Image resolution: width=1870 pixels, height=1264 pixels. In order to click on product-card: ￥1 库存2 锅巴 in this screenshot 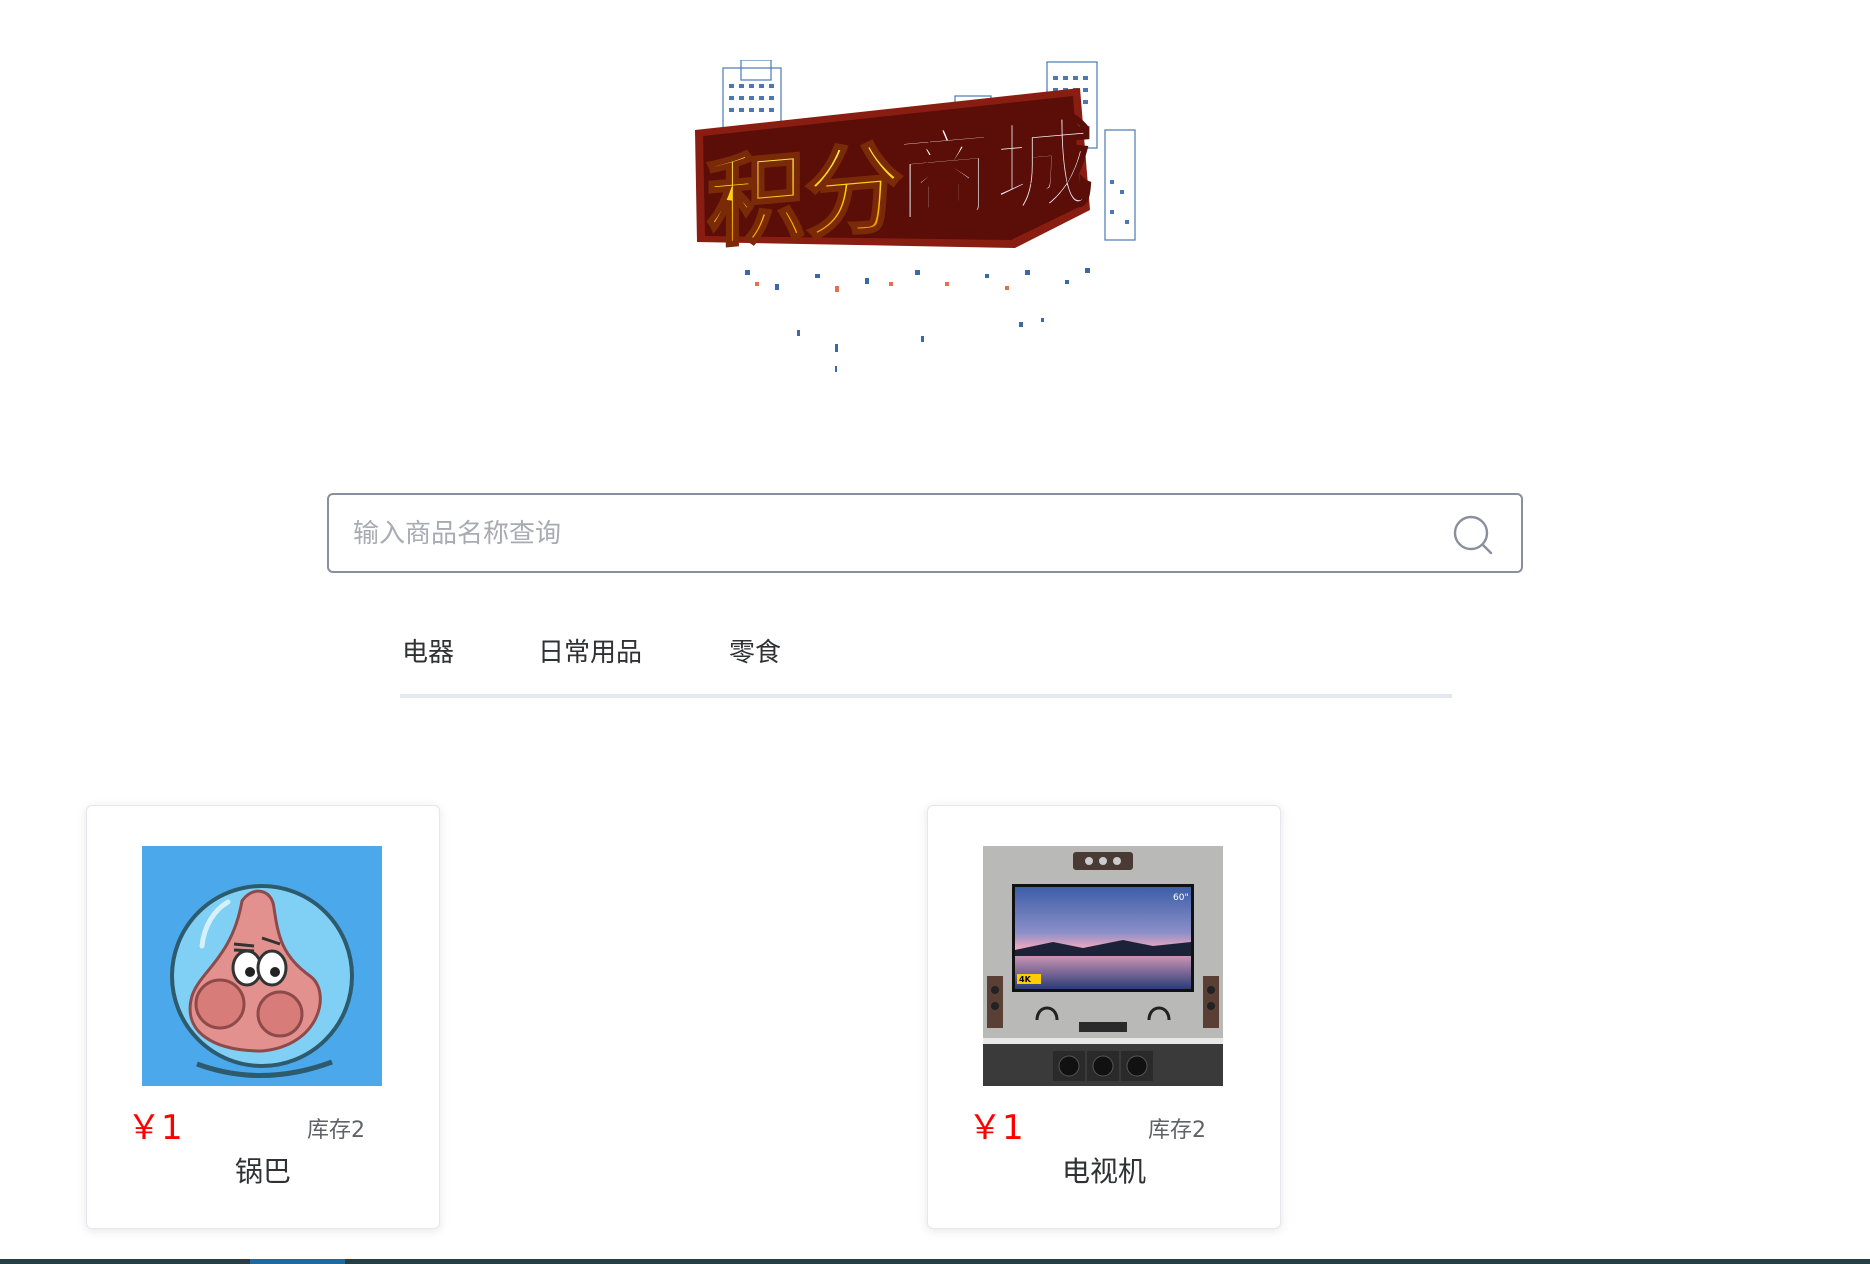, I will do `click(263, 1017)`.